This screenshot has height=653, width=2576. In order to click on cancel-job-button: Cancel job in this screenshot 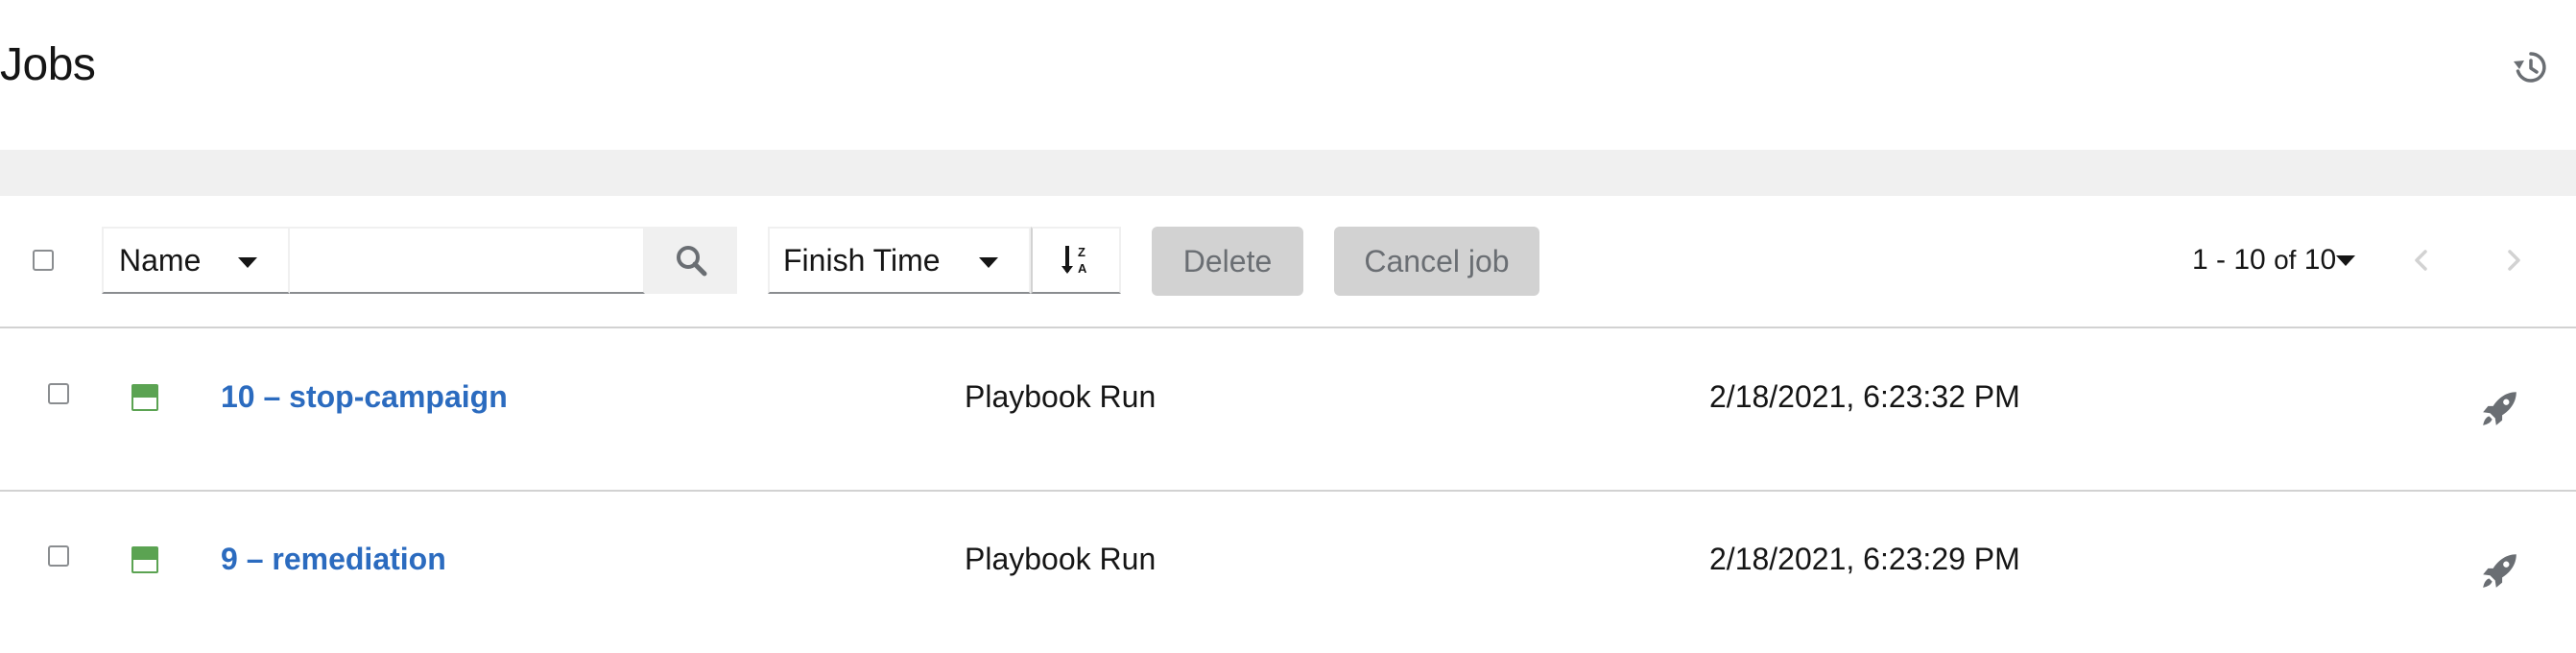, I will do `click(1436, 262)`.